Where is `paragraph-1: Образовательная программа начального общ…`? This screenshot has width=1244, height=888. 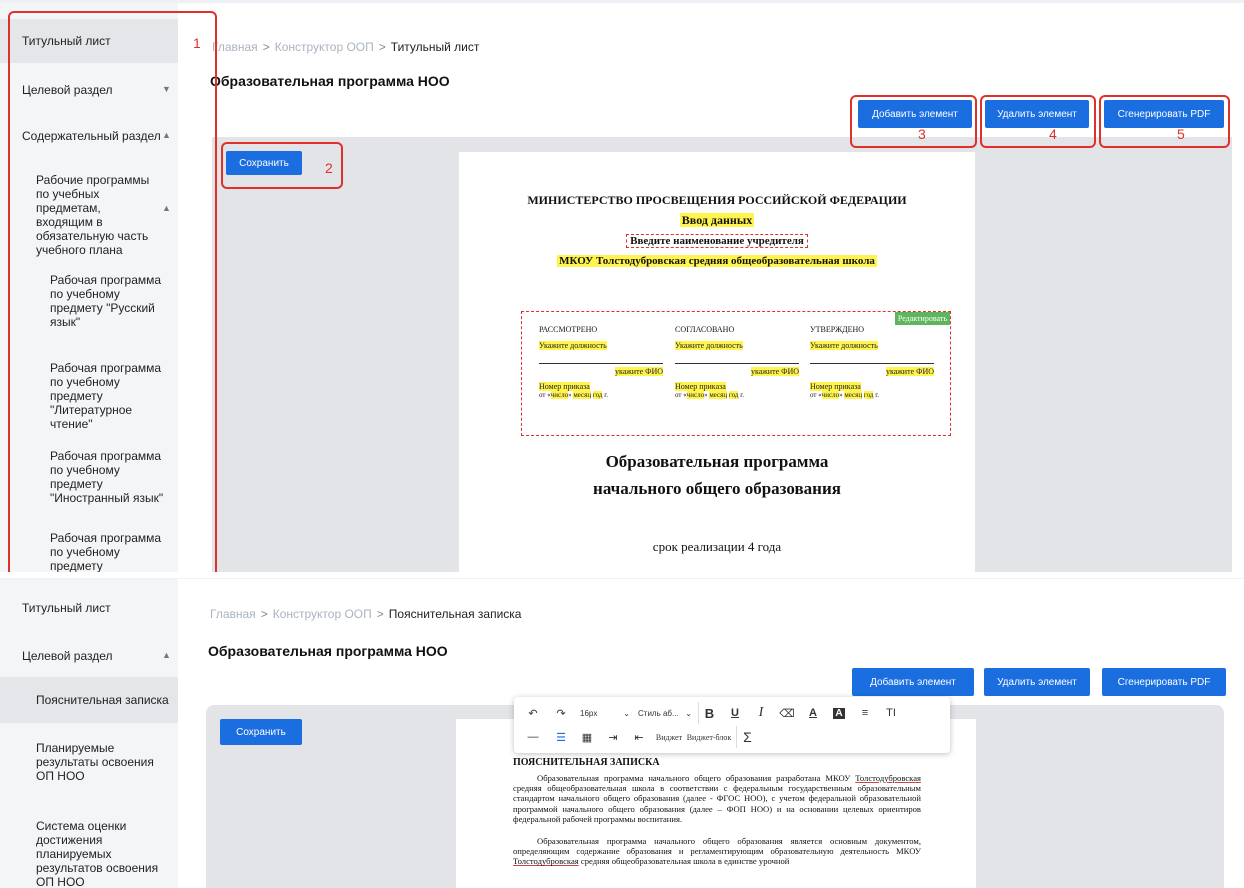 paragraph-1: Образовательная программа начального общ… is located at coordinates (717, 798).